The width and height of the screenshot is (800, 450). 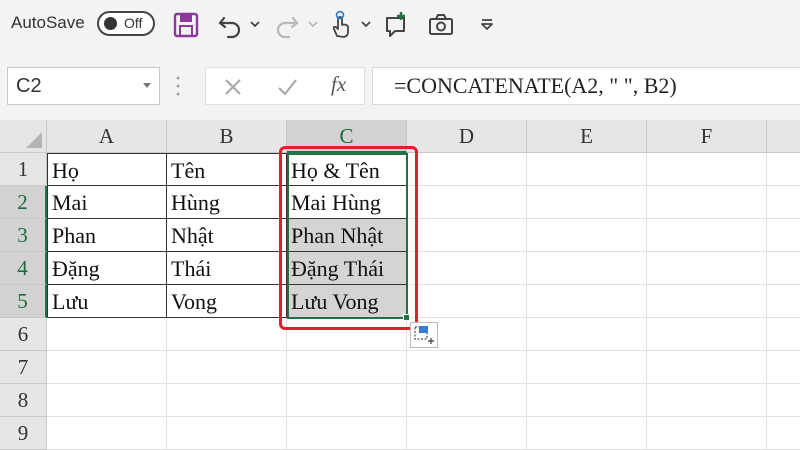 I want to click on cell-g5, so click(x=783, y=301).